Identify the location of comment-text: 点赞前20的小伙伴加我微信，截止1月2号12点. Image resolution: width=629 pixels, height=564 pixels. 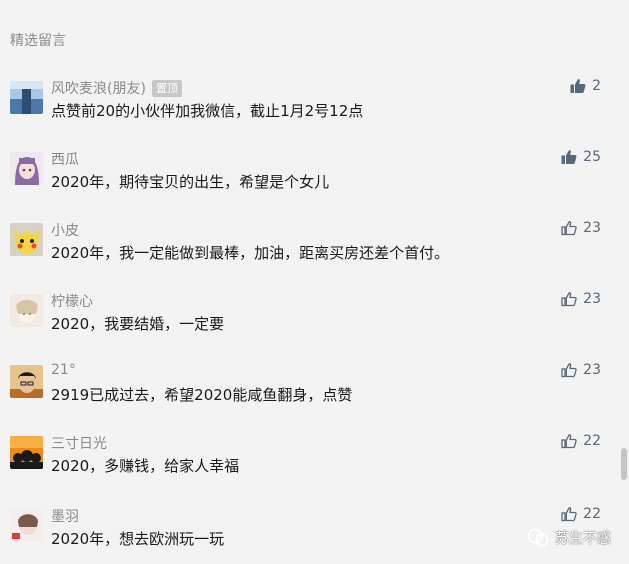
(207, 111).